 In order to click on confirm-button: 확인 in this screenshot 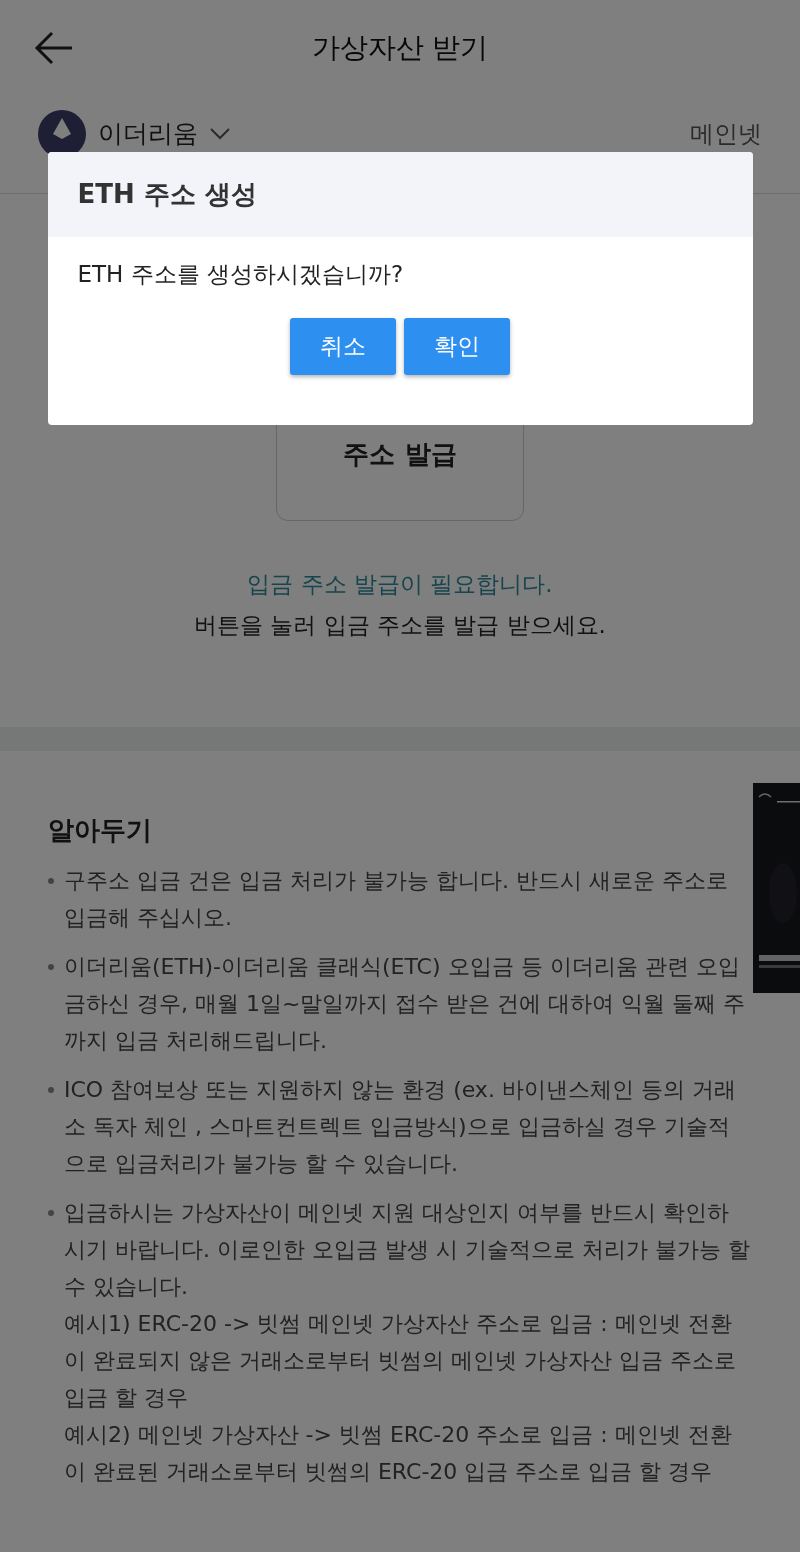, I will do `click(457, 346)`.